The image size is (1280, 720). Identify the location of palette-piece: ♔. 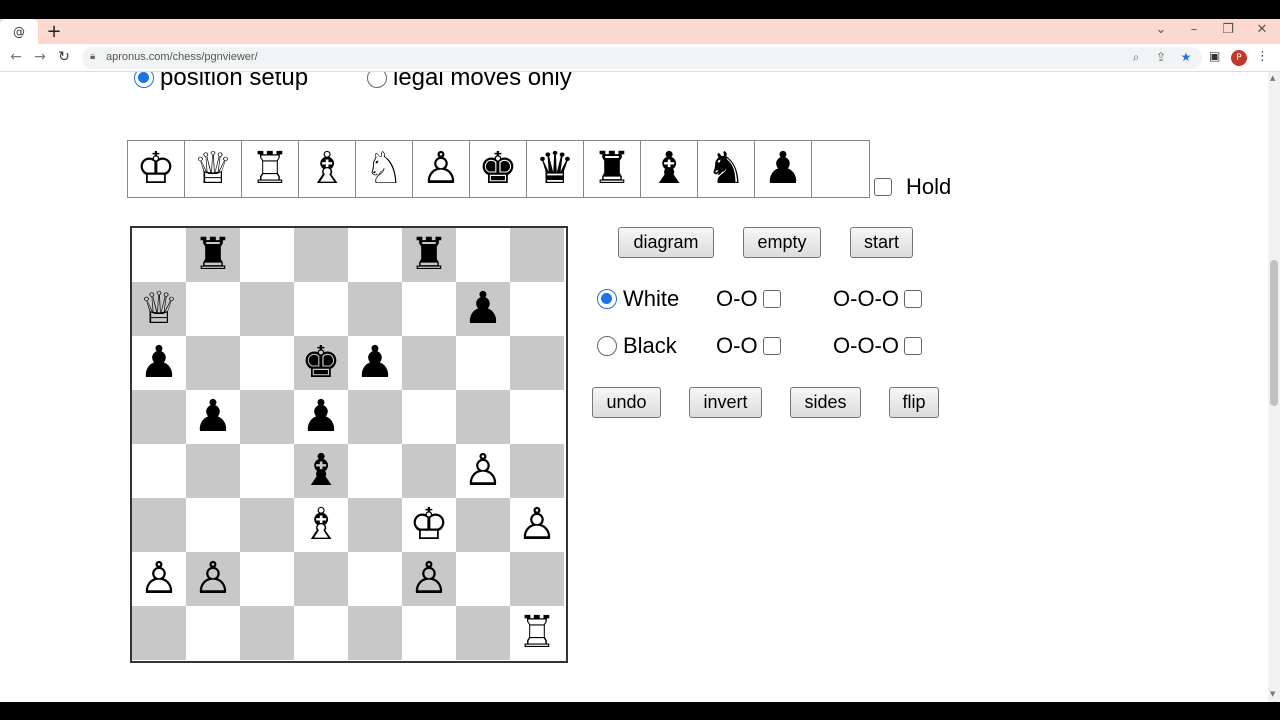
(156, 169).